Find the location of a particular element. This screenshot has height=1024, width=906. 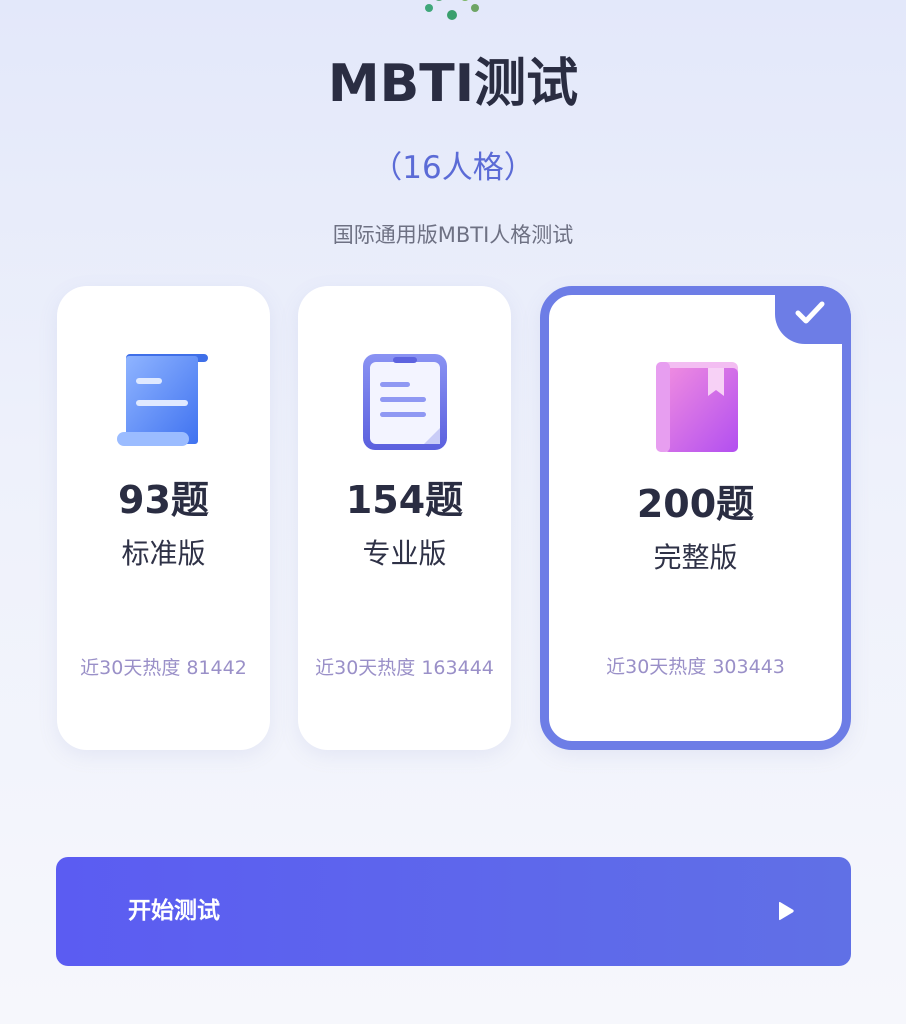

heat-stat: 近30天热度 303443 is located at coordinates (695, 667).